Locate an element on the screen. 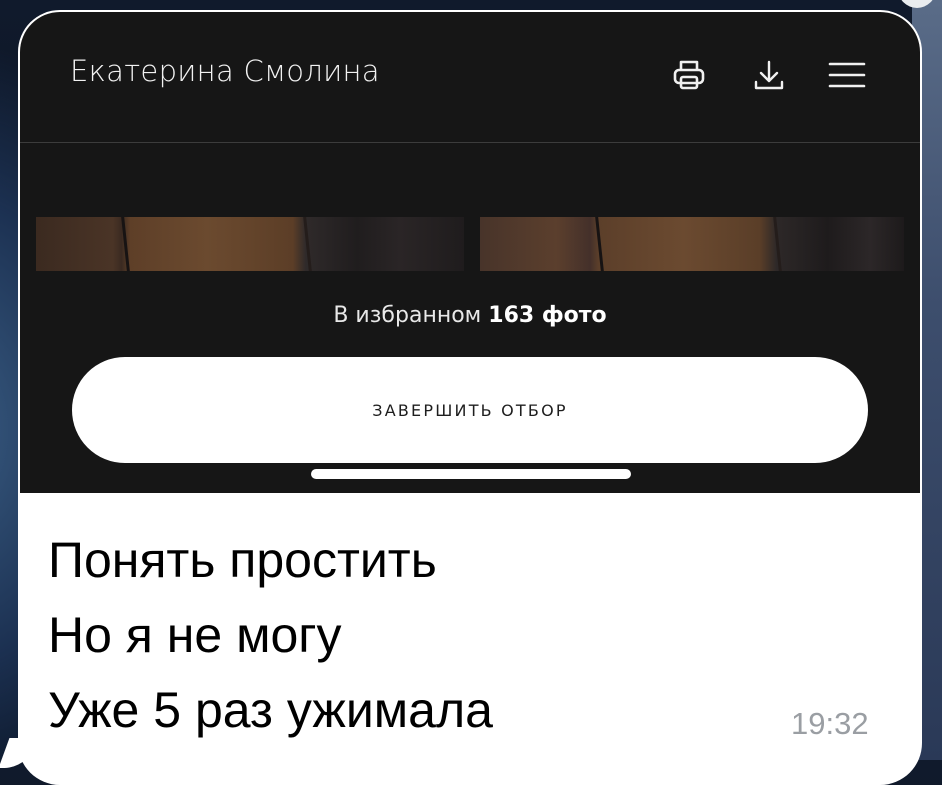 Image resolution: width=942 pixels, height=785 pixels. message-timestamp: 19:32 is located at coordinates (830, 723).